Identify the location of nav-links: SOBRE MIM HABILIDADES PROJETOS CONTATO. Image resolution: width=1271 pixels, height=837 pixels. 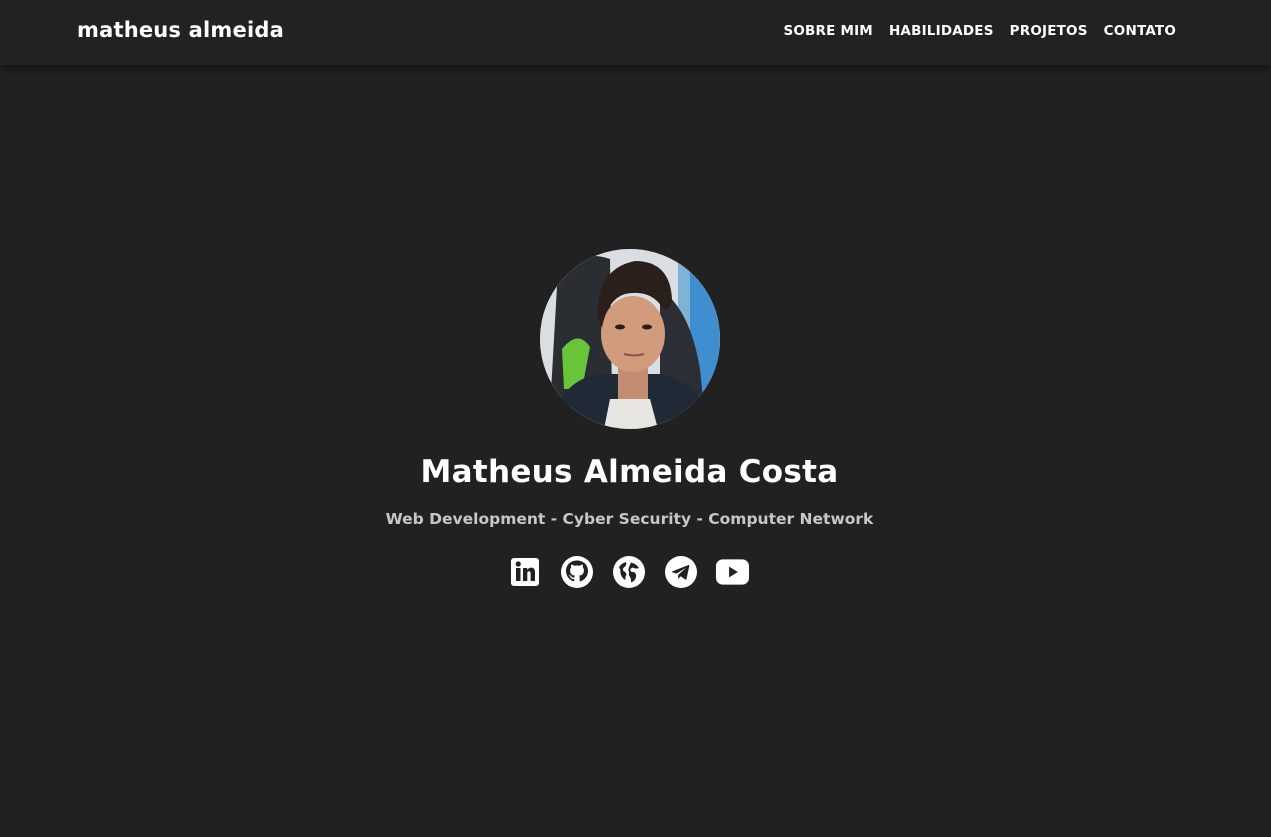
(979, 31).